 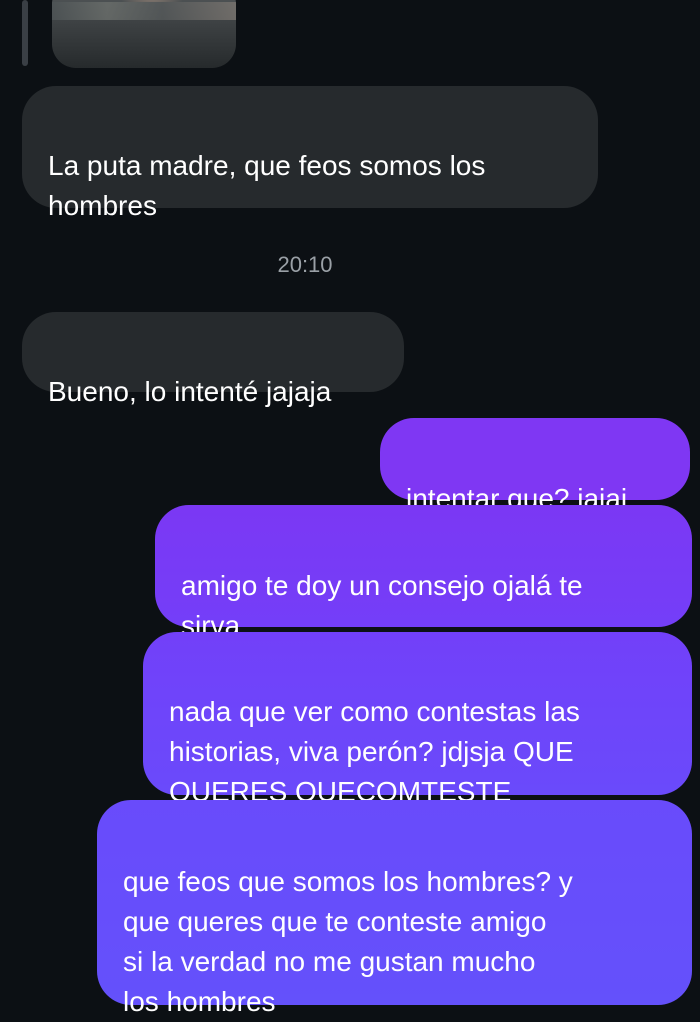 I want to click on message-bubble-sent: amigo te doy un consejo ojalá te sirva, so click(x=423, y=573).